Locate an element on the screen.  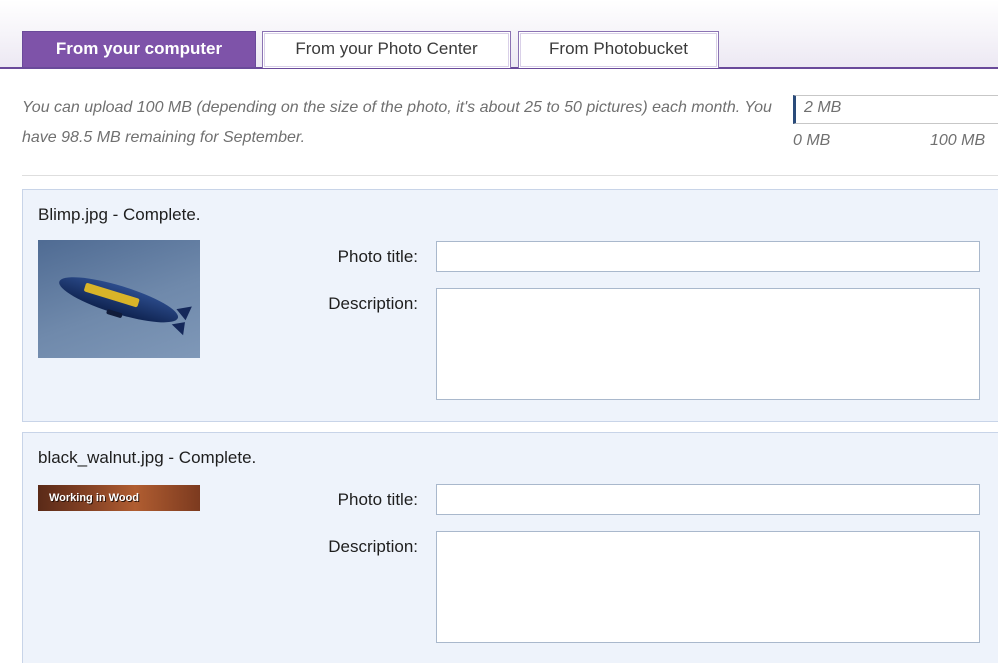
section-divider is located at coordinates (510, 175).